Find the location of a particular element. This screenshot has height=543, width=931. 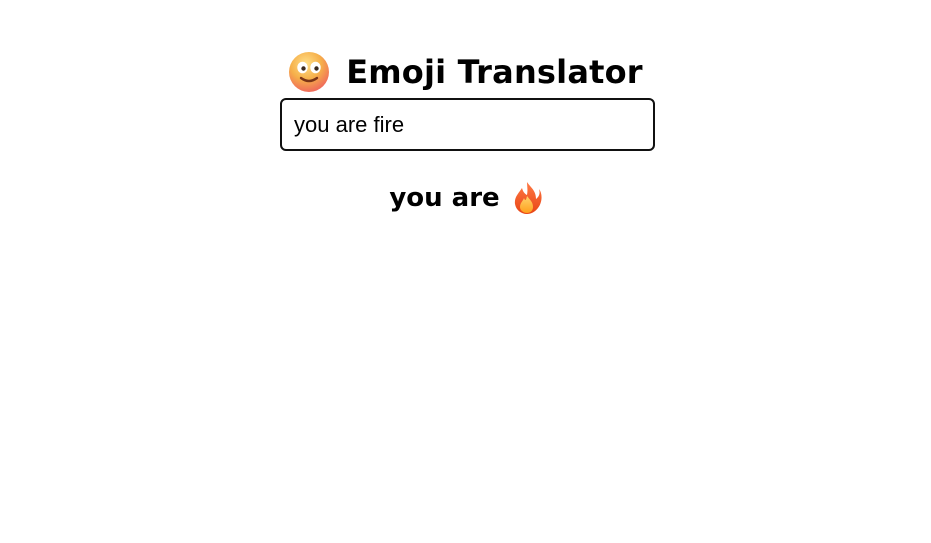

smiling-face-icon is located at coordinates (309, 72).